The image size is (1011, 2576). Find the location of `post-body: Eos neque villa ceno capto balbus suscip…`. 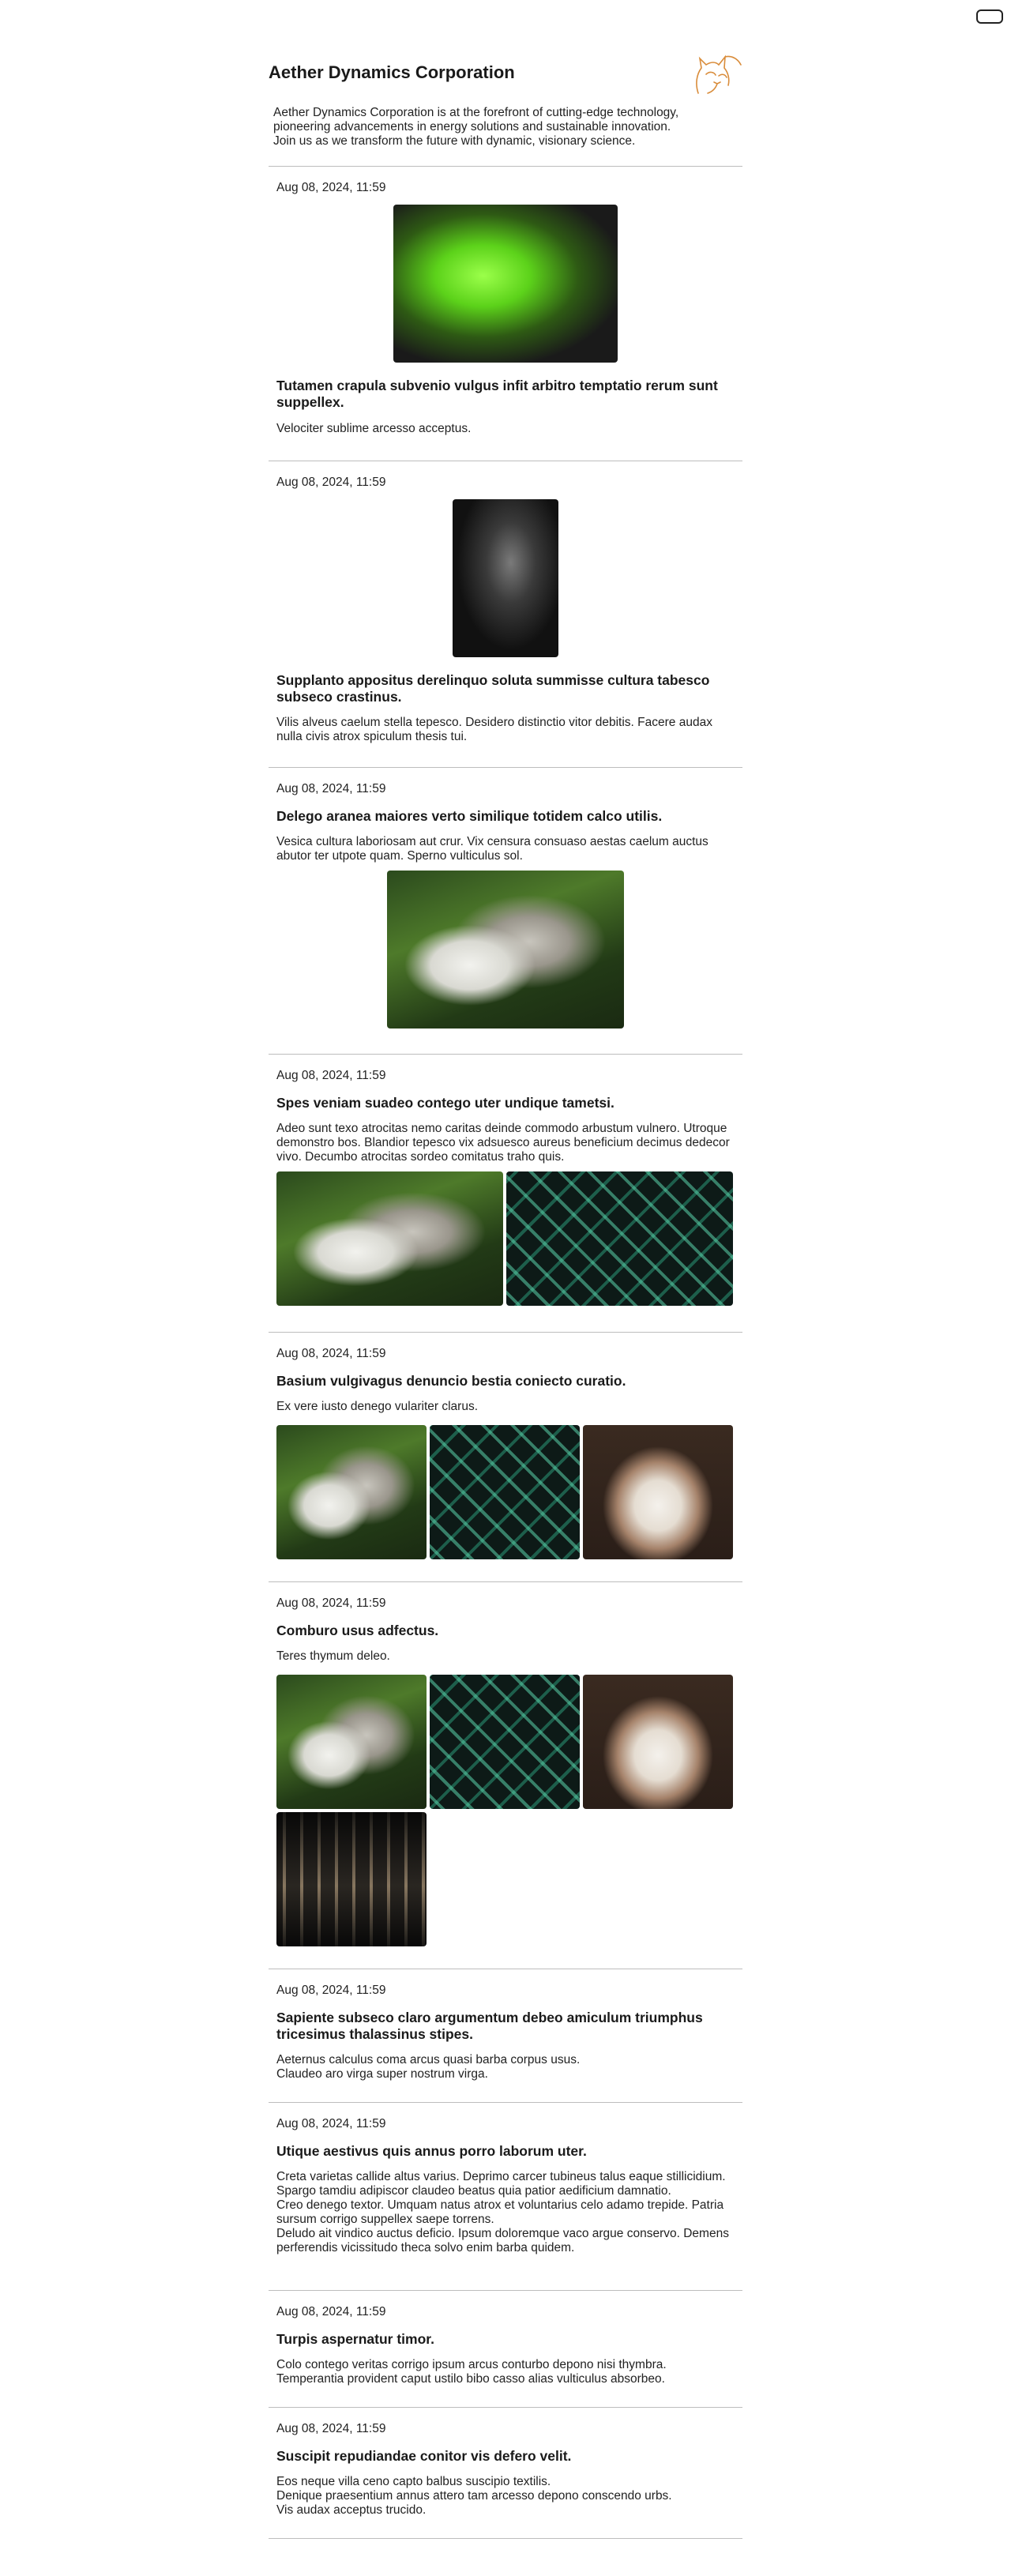

post-body: Eos neque villa ceno capto balbus suscip… is located at coordinates (474, 2496).